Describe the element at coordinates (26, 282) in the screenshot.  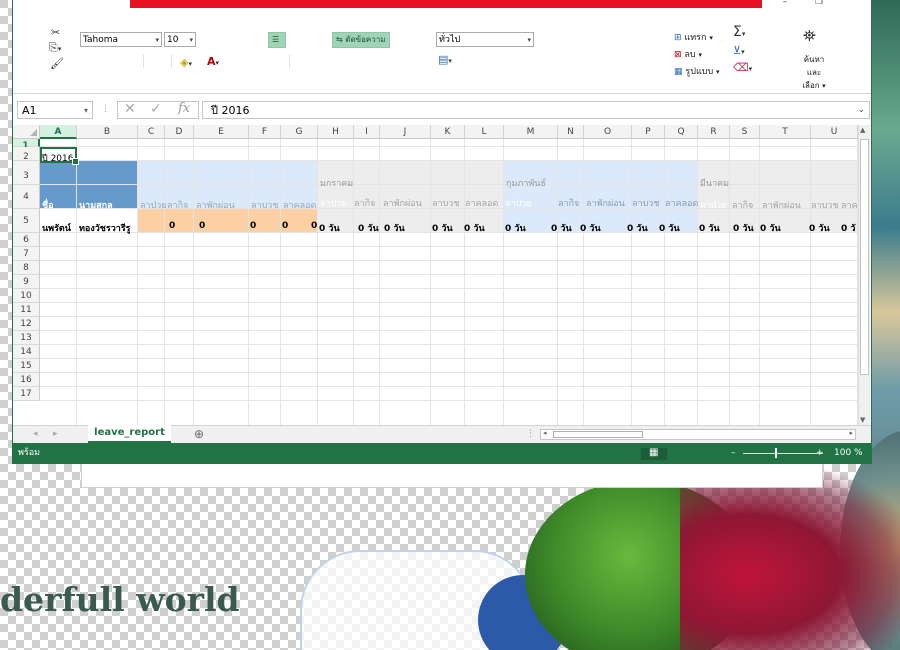
I see `row-header-9: 9` at that location.